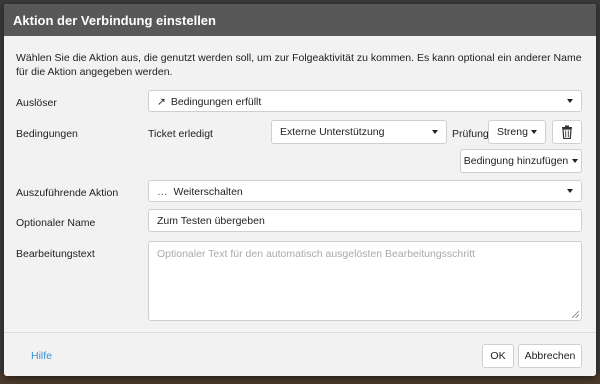 The height and width of the screenshot is (384, 600). Describe the element at coordinates (512, 132) in the screenshot. I see `check-mode-text: Streng` at that location.